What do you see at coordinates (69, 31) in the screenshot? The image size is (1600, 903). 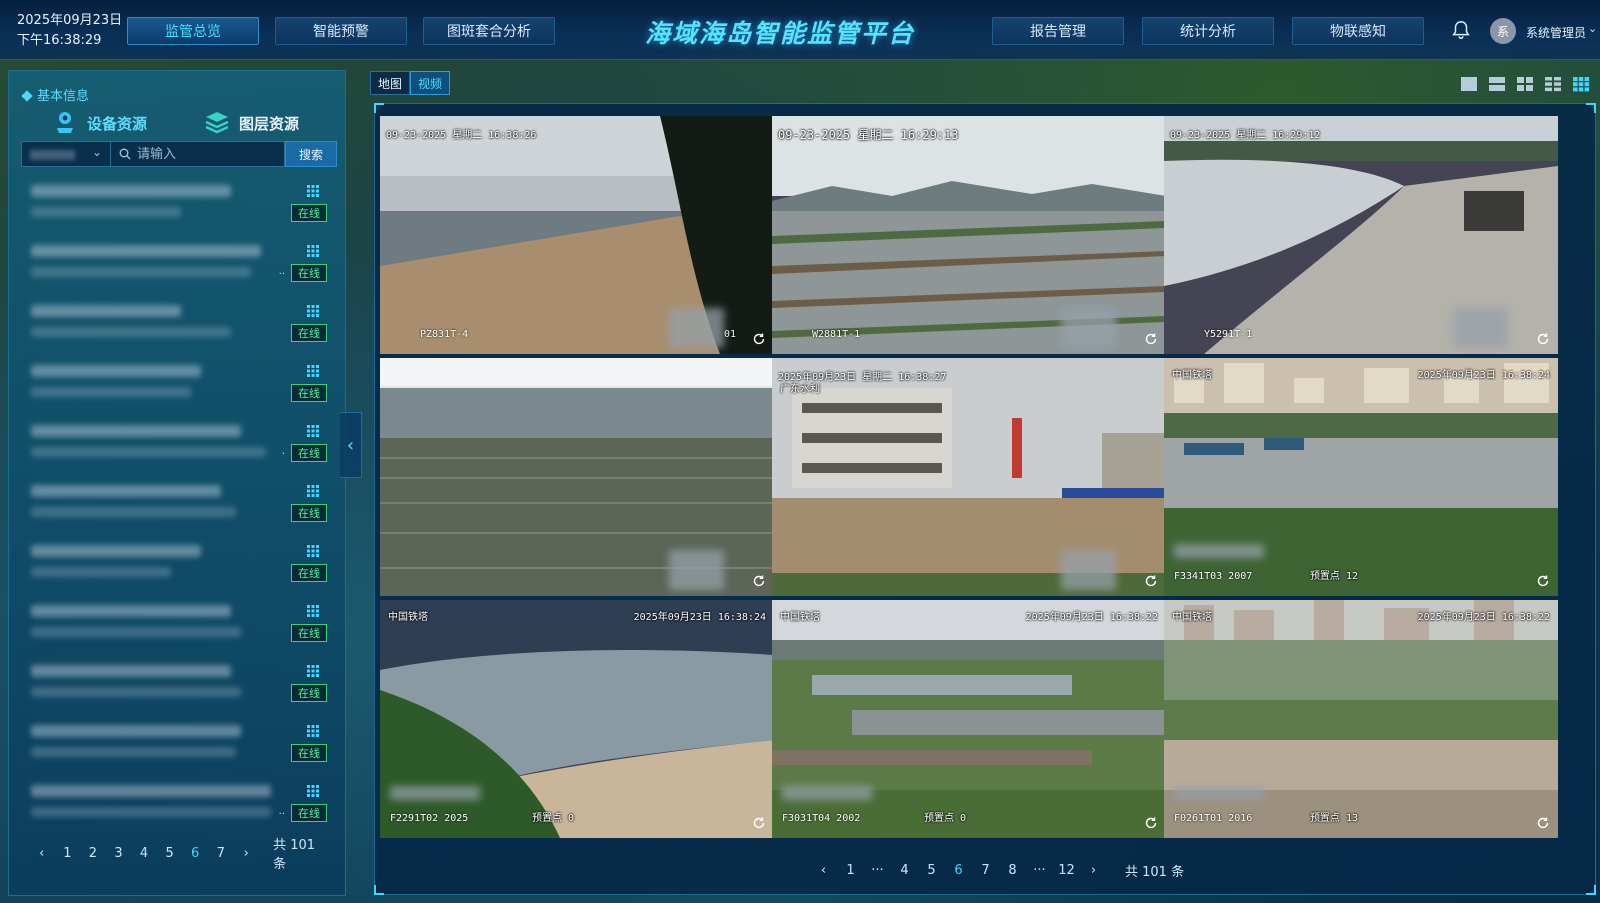 I see `datetime: 2025年09月23日 下午16:38:29` at bounding box center [69, 31].